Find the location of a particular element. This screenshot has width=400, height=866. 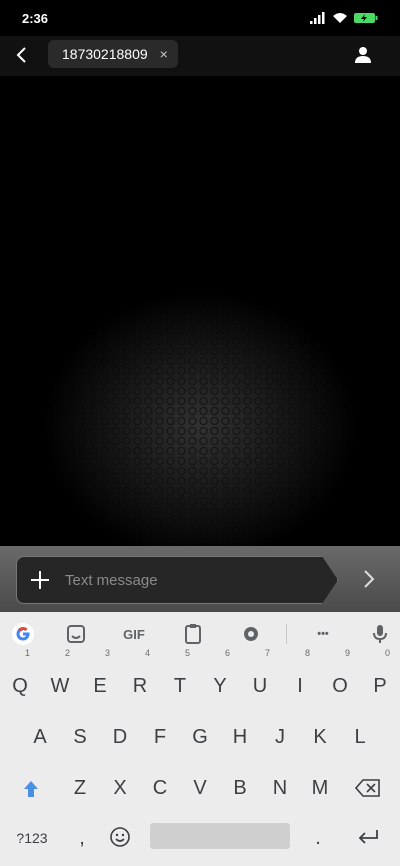

key-p: P0 is located at coordinates (380, 679).